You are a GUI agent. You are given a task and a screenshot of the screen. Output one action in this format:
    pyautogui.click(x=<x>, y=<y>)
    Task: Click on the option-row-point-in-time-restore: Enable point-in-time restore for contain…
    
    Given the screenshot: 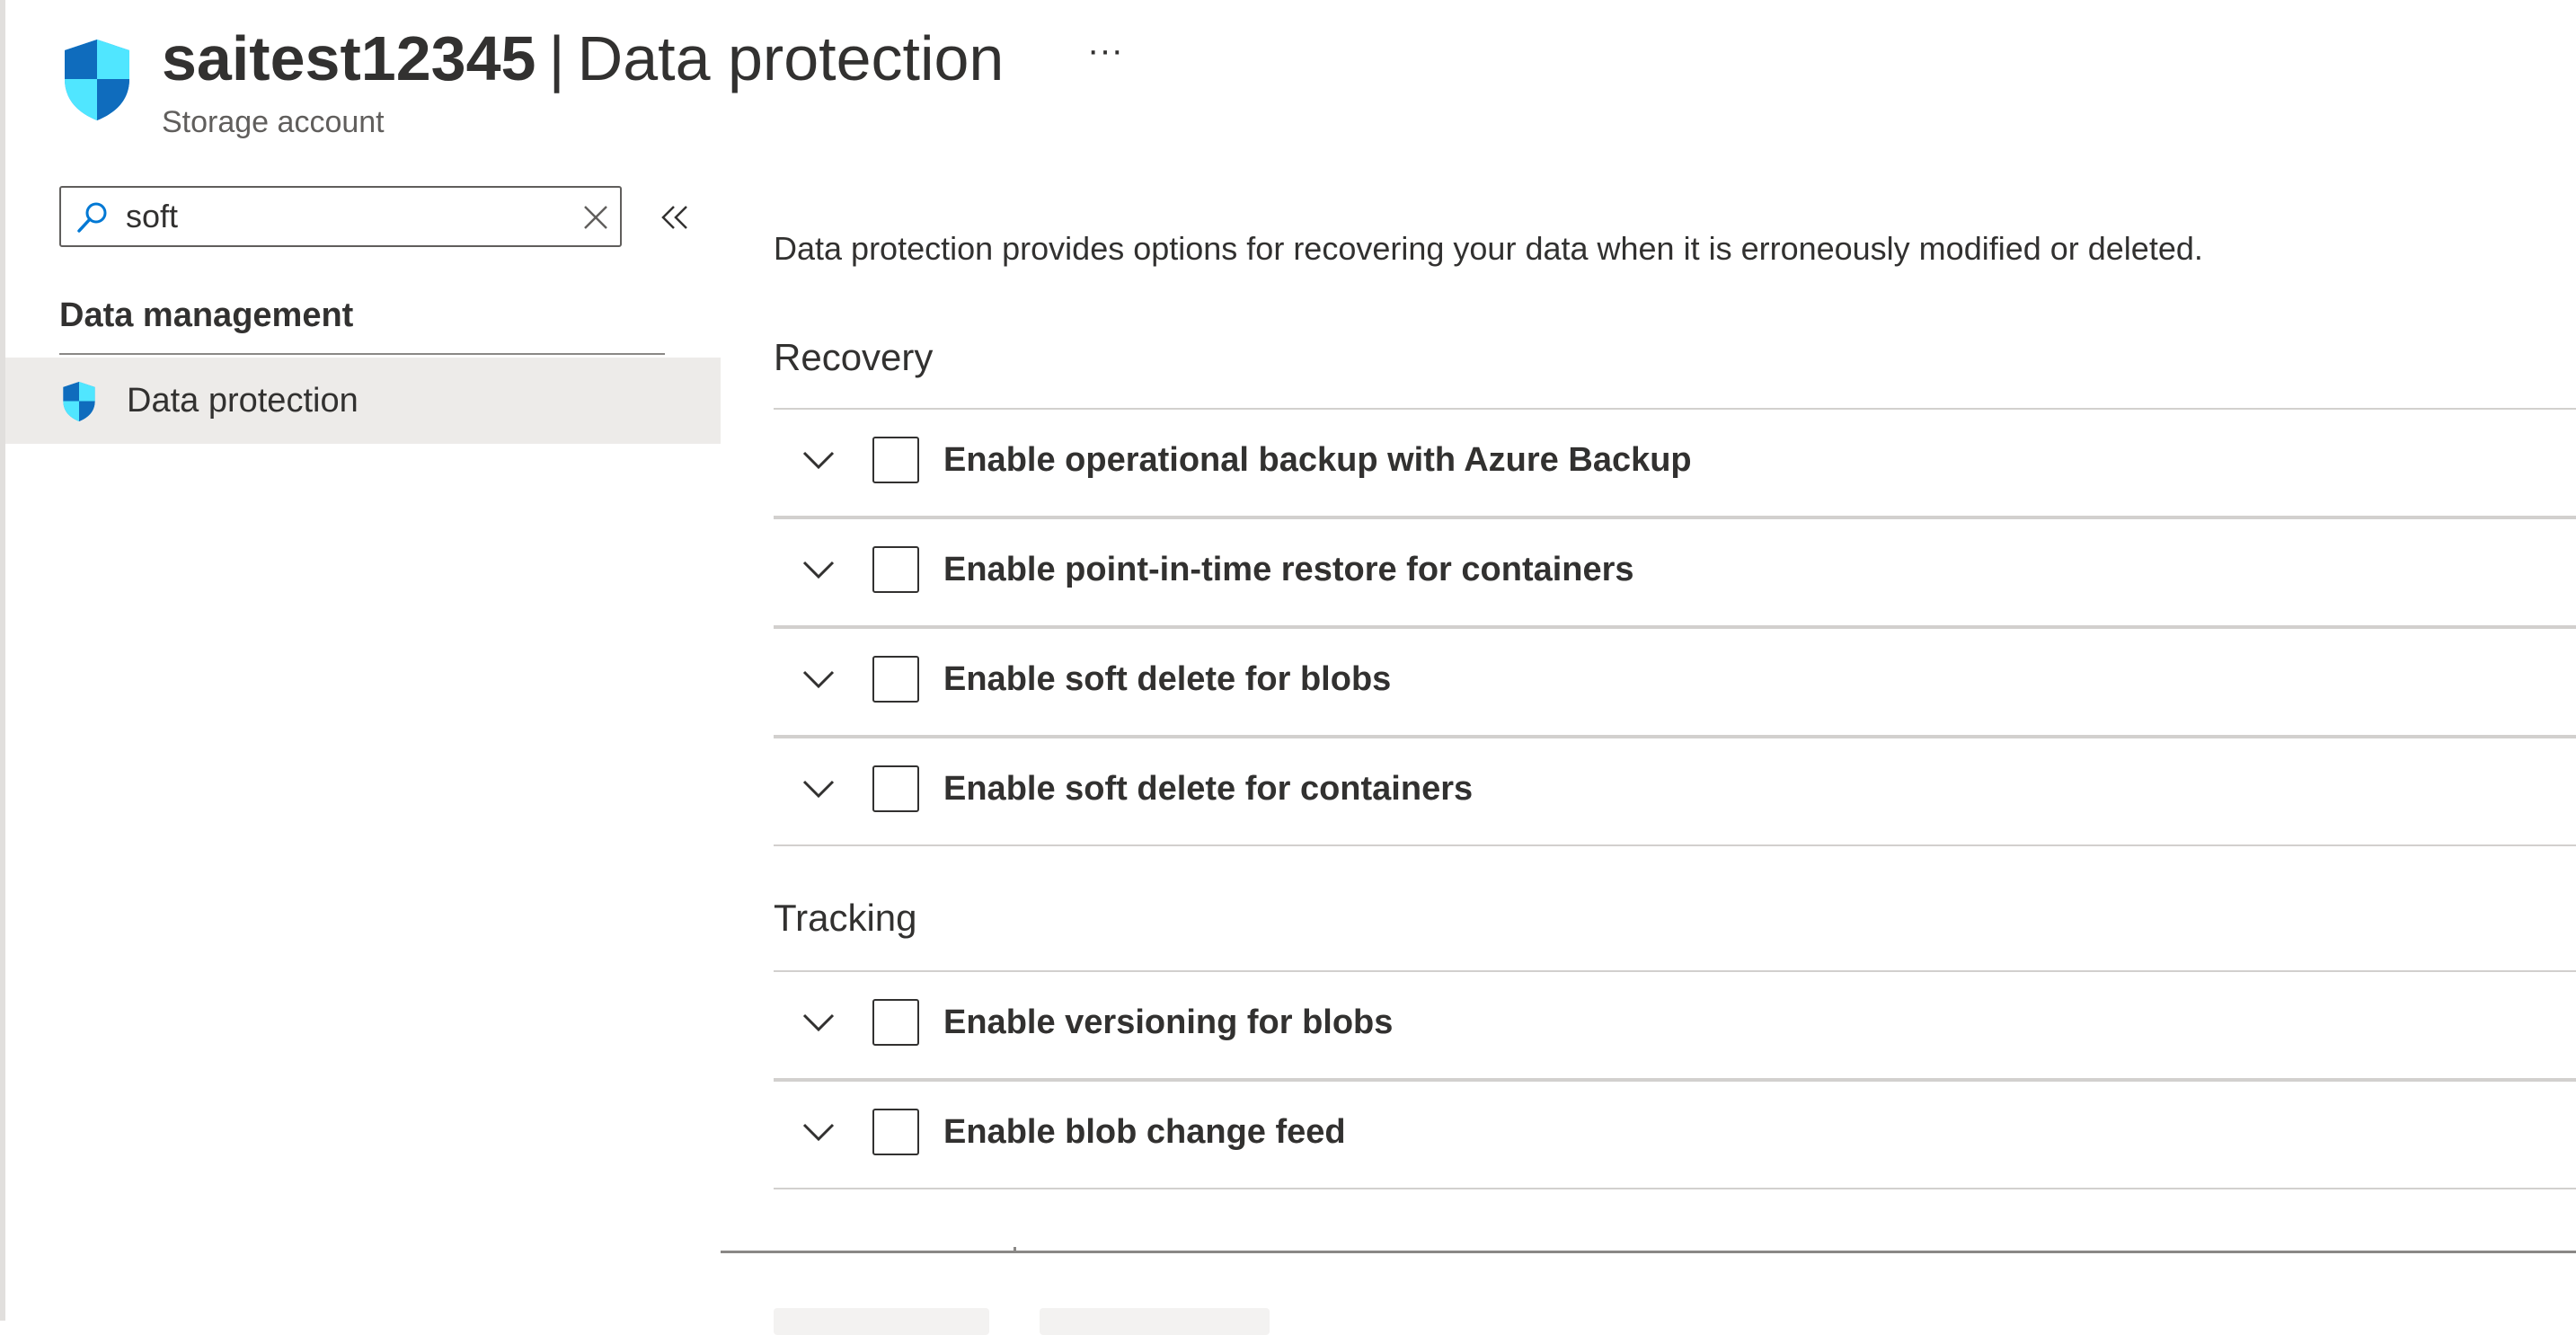 What is the action you would take?
    pyautogui.click(x=1675, y=574)
    